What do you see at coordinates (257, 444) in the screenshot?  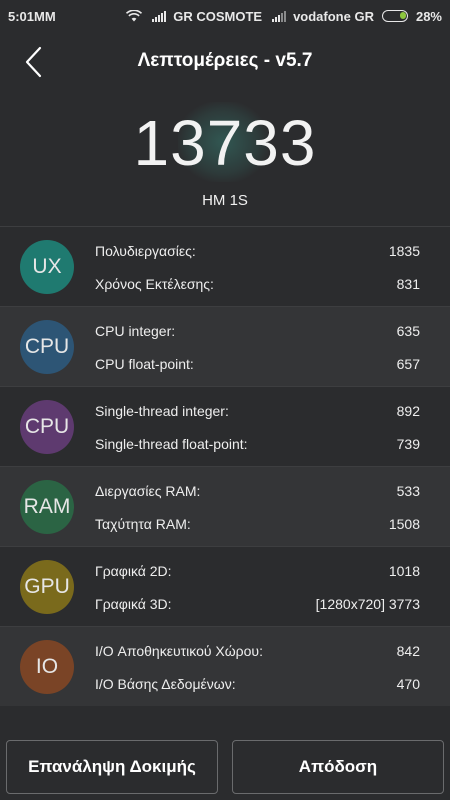 I see `metric-row: Single-thread float-point: 739` at bounding box center [257, 444].